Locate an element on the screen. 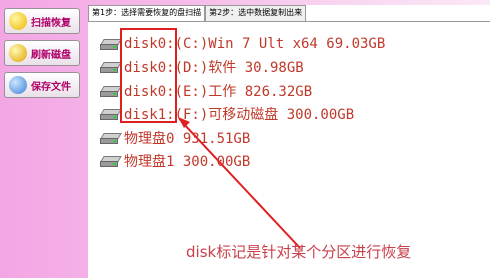 The image size is (490, 278). refresh-icon is located at coordinates (18, 53).